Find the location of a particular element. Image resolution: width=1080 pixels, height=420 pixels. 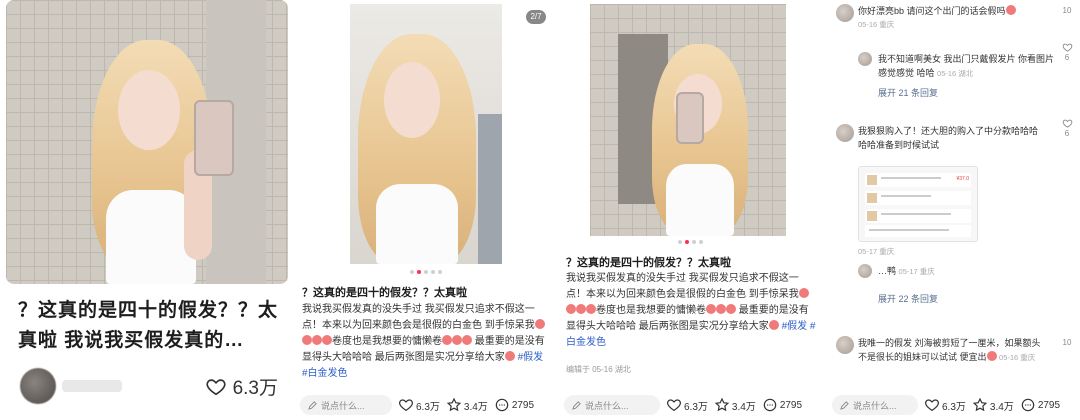

expand-replies: 展开 21 条回复 is located at coordinates (908, 92).